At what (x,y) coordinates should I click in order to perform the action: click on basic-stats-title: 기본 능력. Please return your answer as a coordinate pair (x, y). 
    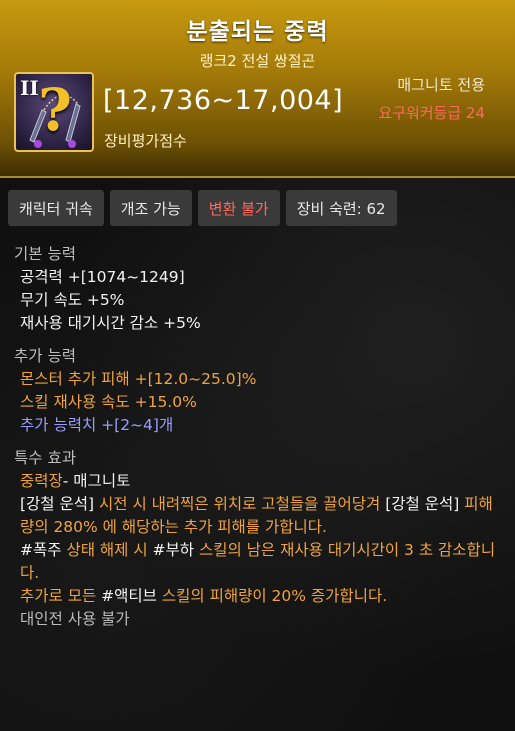
    Looking at the image, I should click on (45, 254).